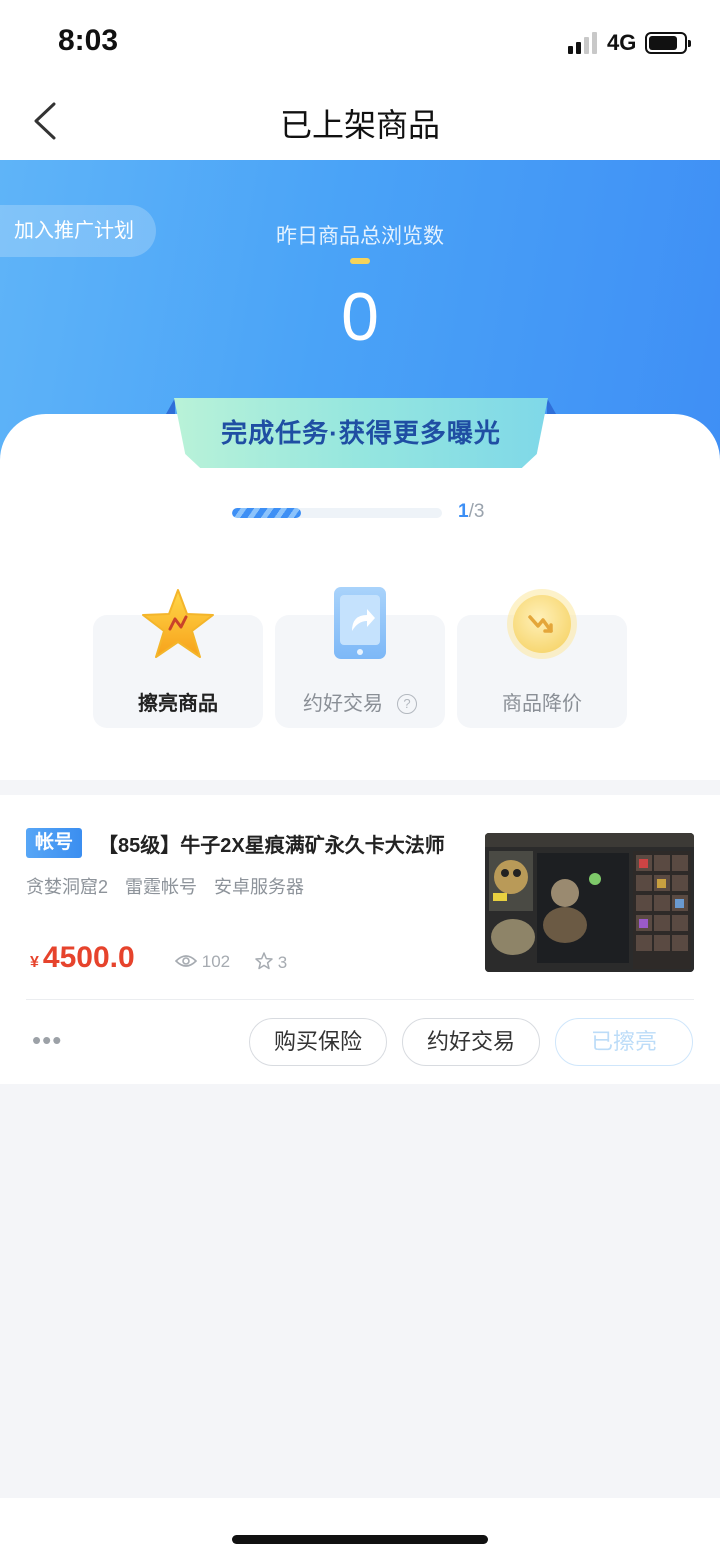  What do you see at coordinates (360, 999) in the screenshot?
I see `listing-divider` at bounding box center [360, 999].